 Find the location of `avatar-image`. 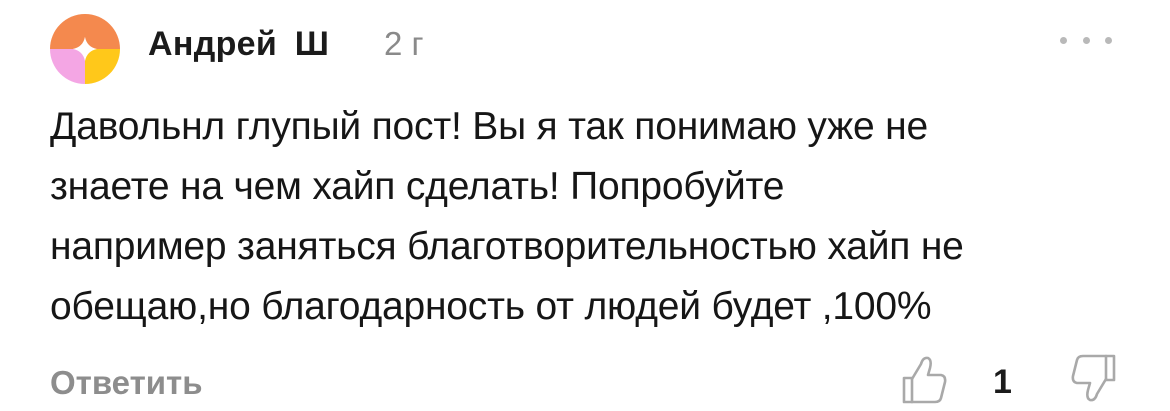

avatar-image is located at coordinates (85, 49).